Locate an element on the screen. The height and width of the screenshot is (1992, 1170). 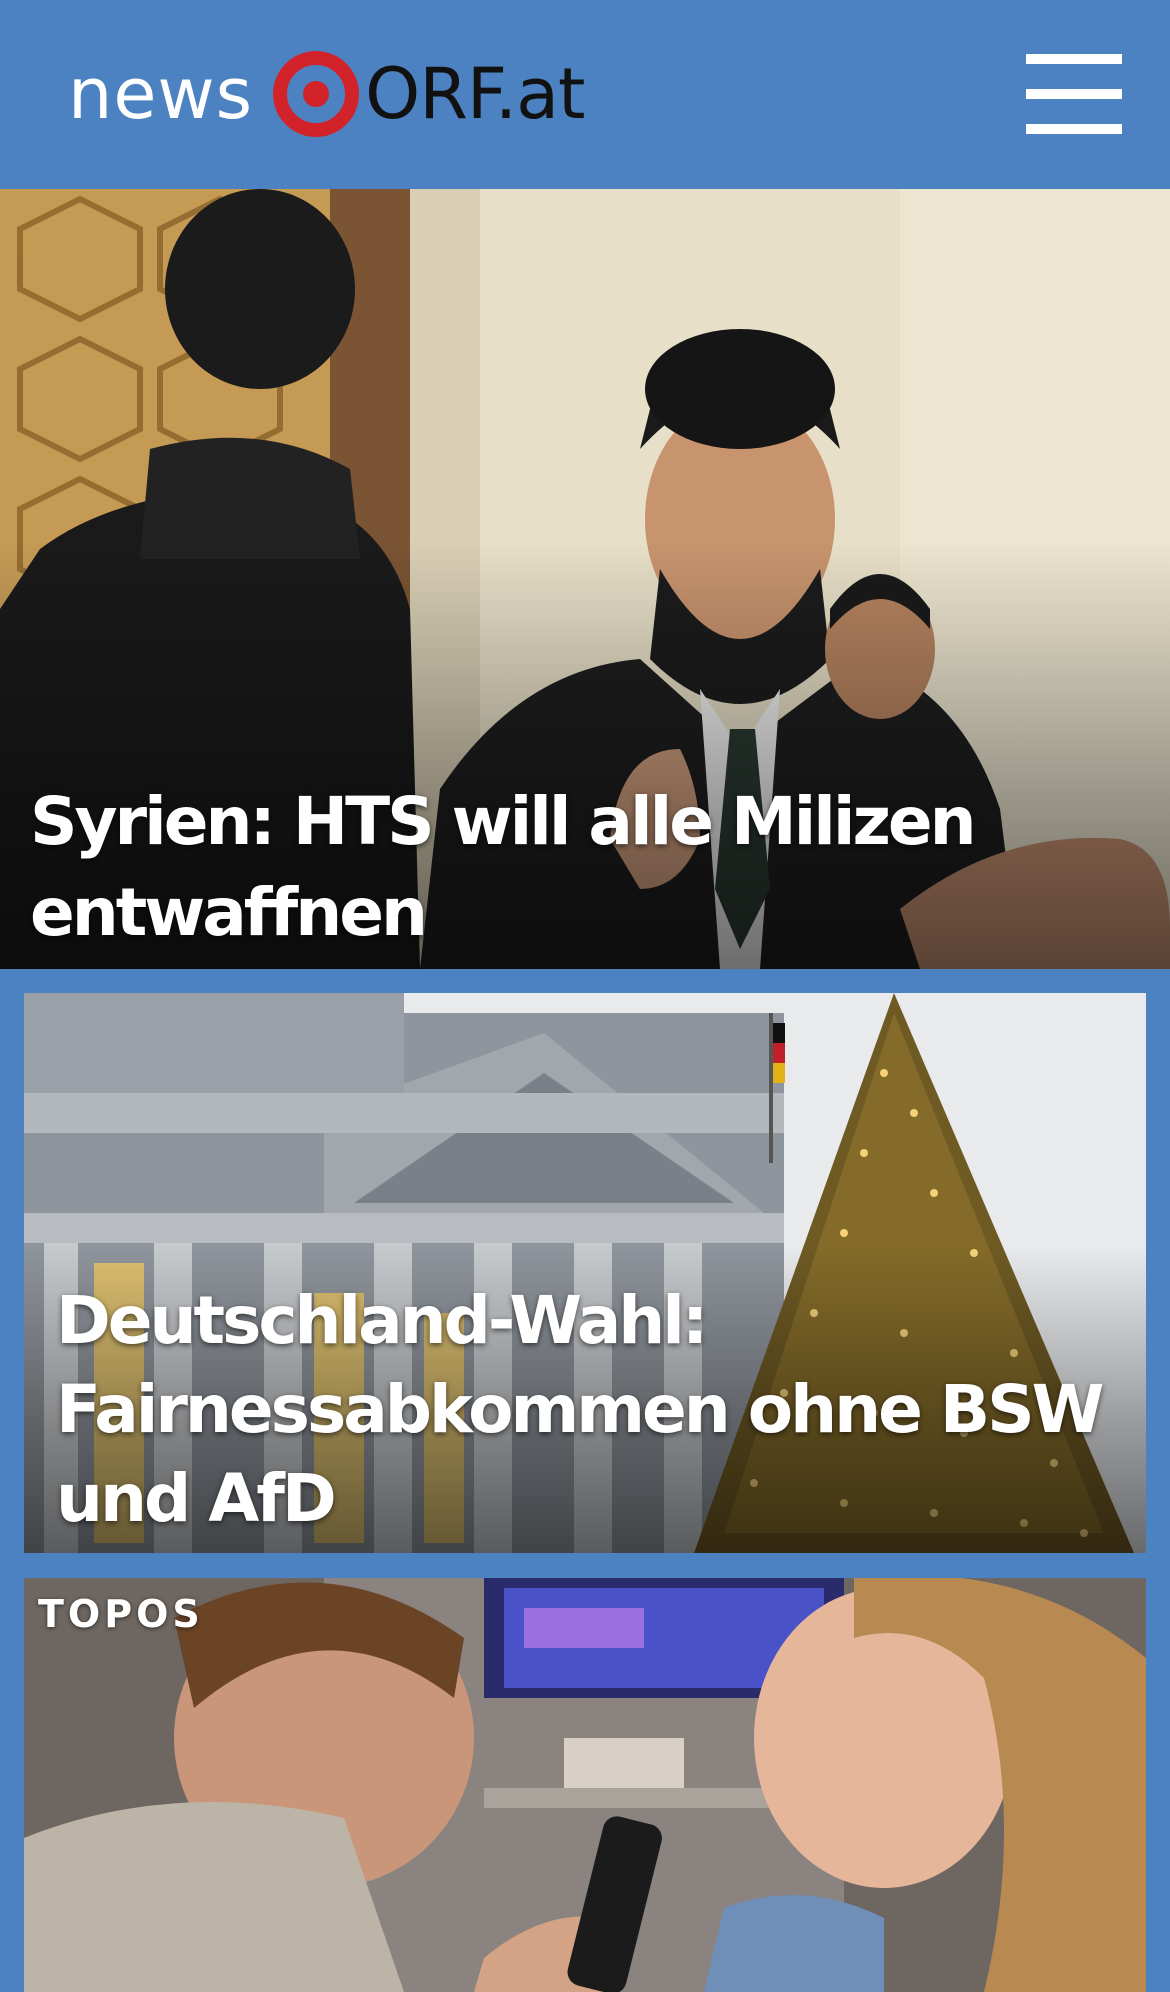
news-orf-logo: news ORF.at is located at coordinates (327, 94).